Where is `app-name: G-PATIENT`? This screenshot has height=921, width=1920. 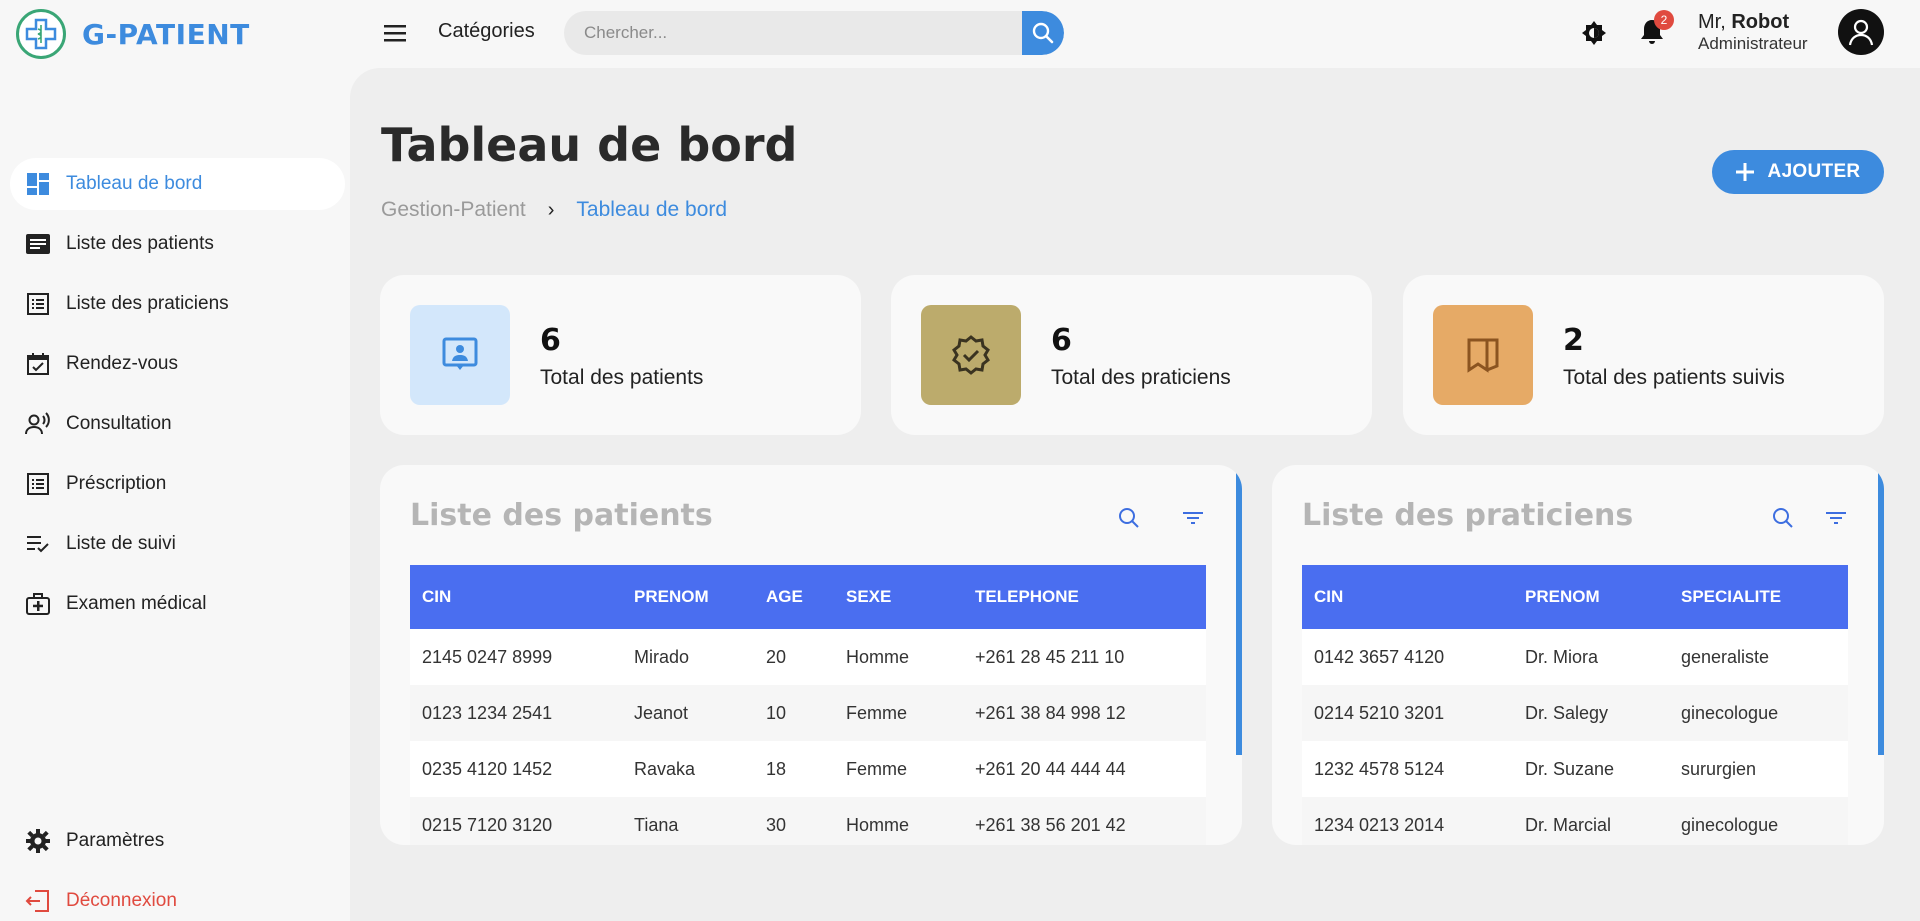 app-name: G-PATIENT is located at coordinates (166, 34).